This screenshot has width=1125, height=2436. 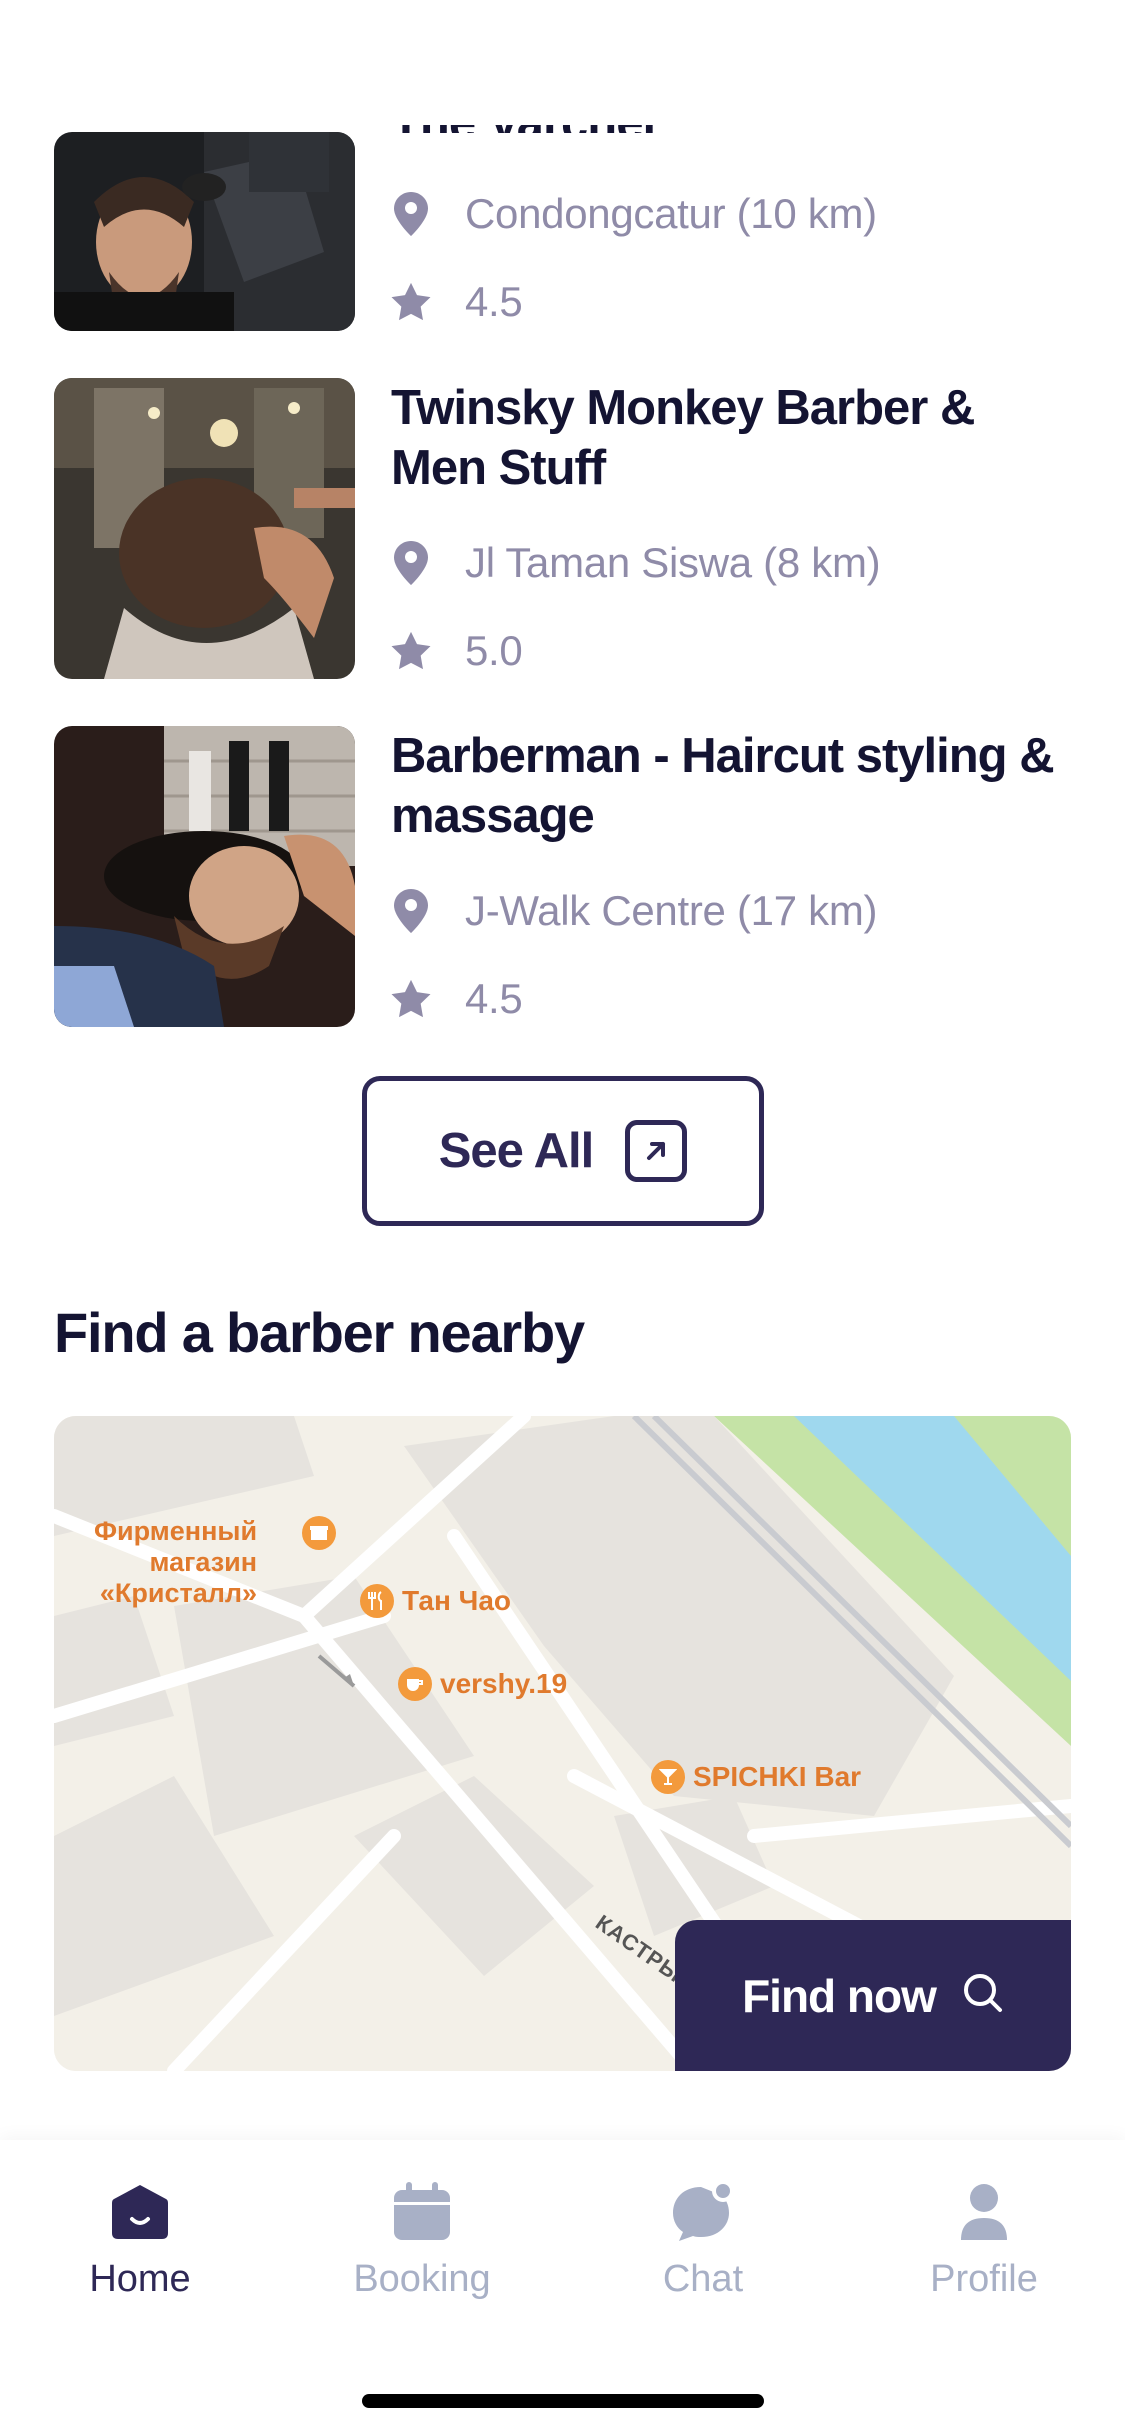 What do you see at coordinates (422, 2279) in the screenshot?
I see `tab-label: Booking` at bounding box center [422, 2279].